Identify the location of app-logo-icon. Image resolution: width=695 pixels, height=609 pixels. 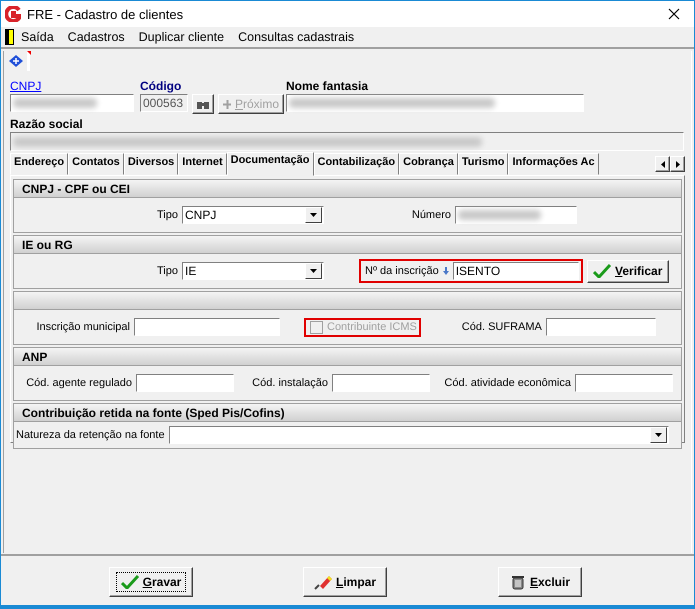
(13, 14).